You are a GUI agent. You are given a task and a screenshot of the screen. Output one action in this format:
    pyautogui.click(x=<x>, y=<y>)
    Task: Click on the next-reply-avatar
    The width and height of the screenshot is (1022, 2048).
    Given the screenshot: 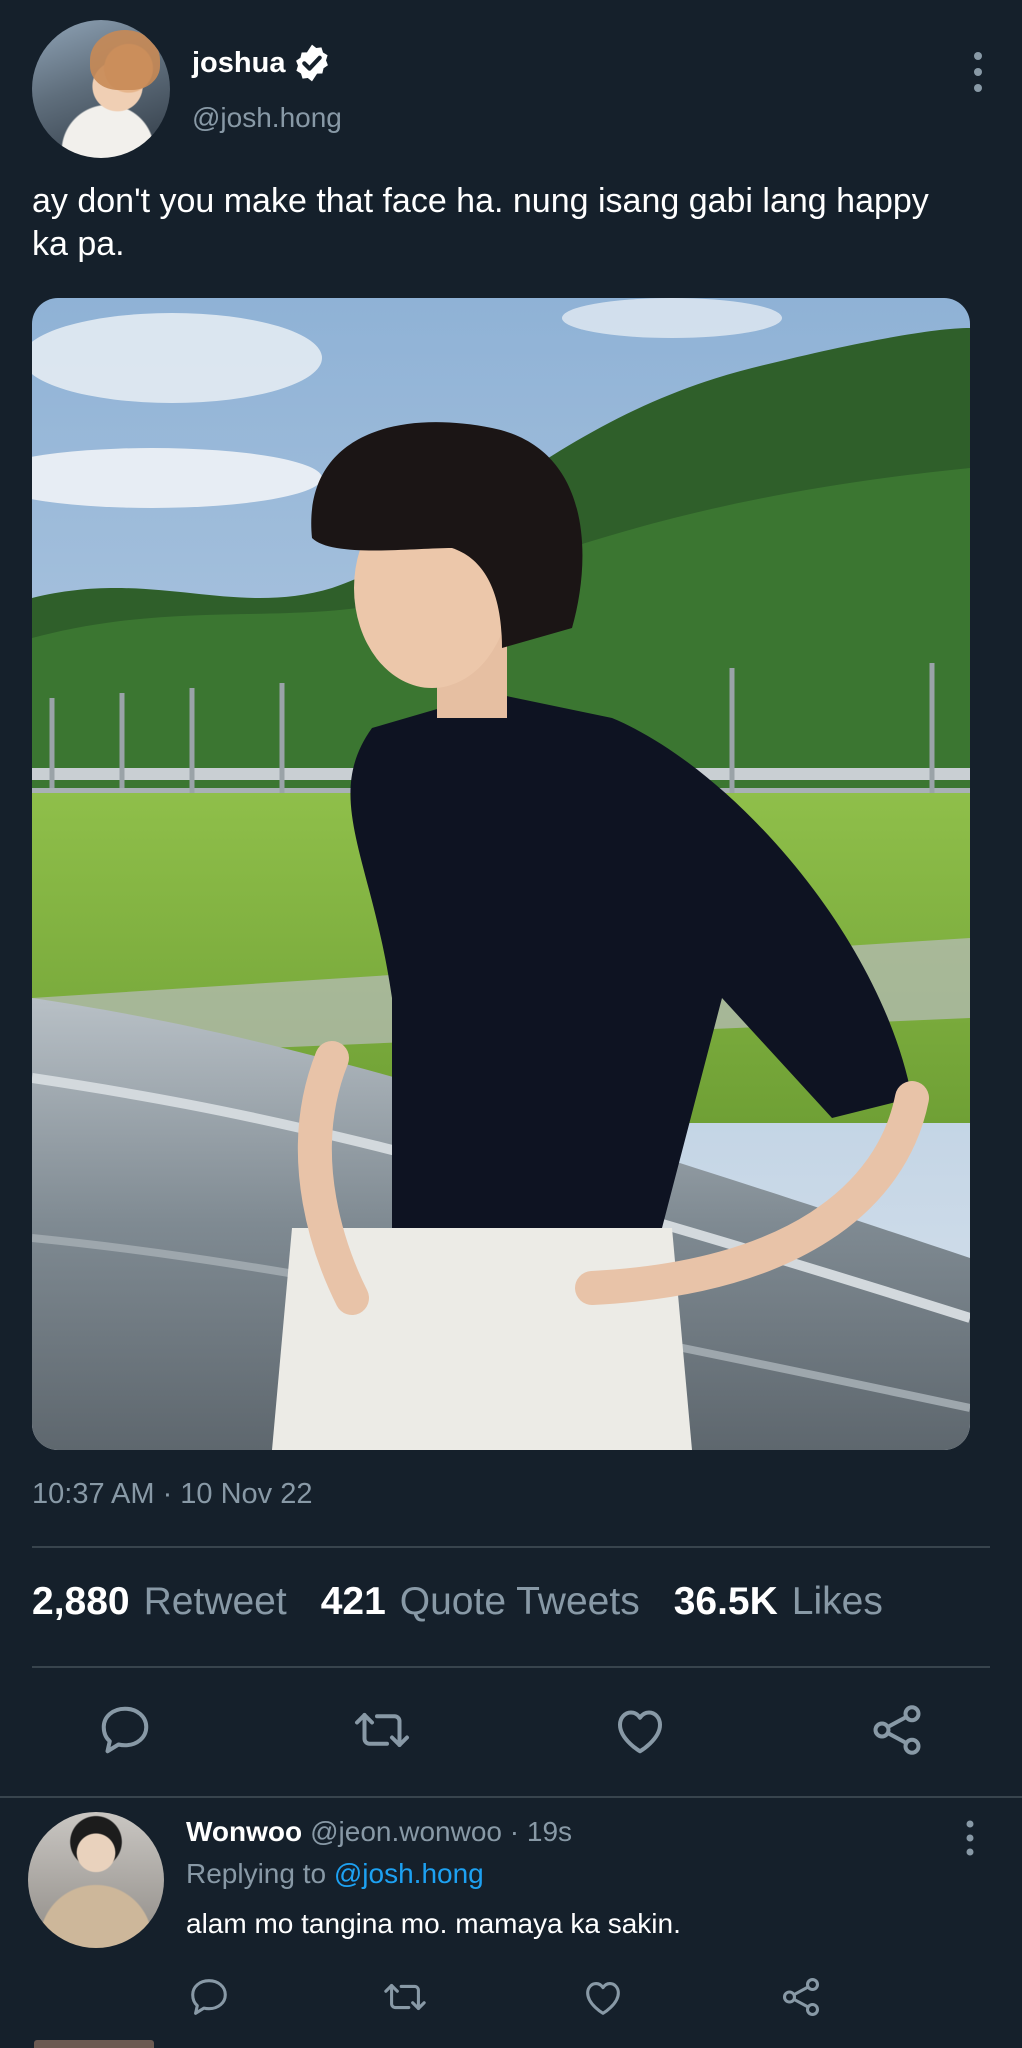 What is the action you would take?
    pyautogui.click(x=94, y=2044)
    